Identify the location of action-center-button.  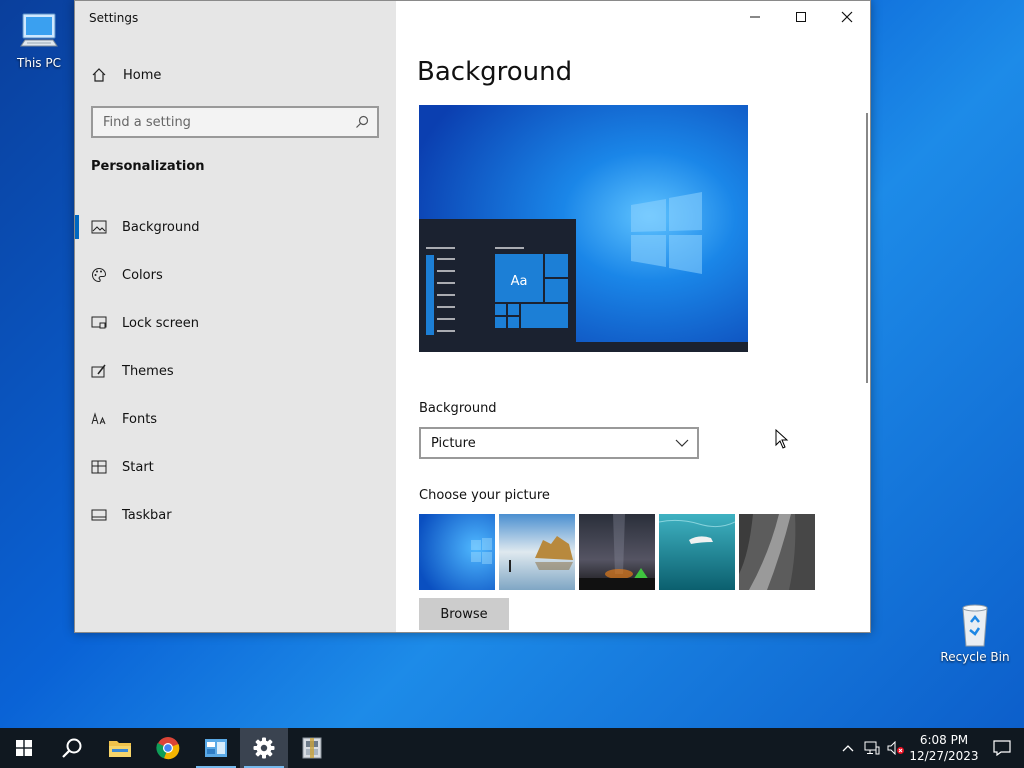
(1002, 748).